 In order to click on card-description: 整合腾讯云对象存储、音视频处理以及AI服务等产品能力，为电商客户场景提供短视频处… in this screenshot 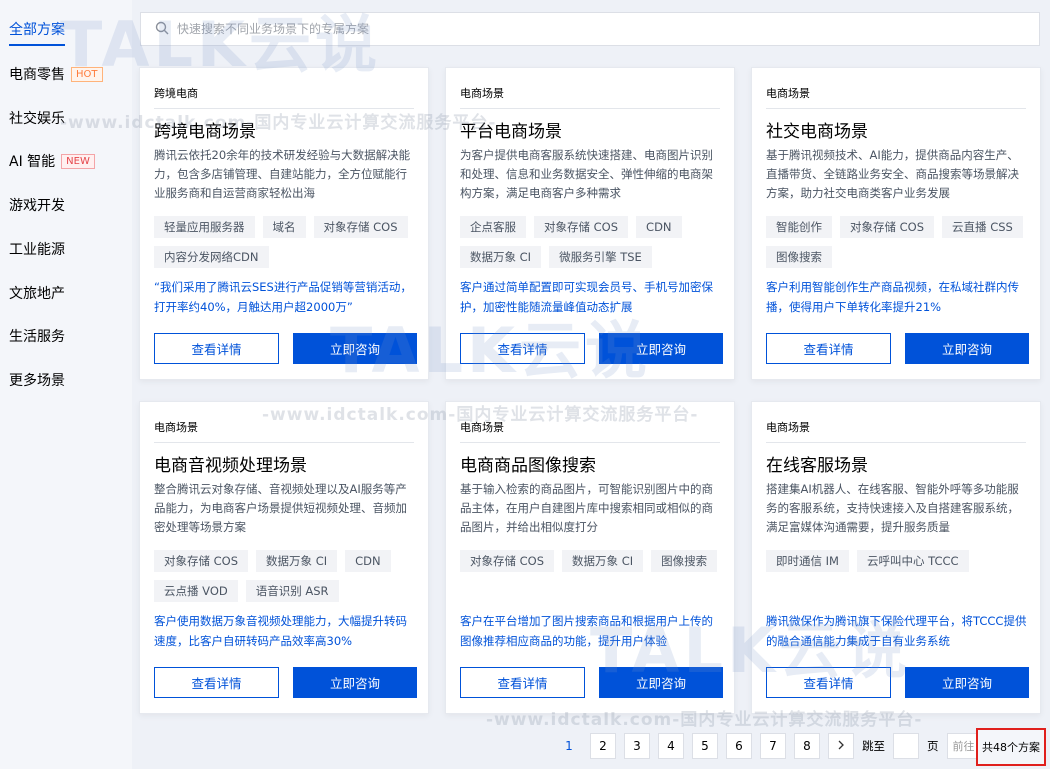, I will do `click(280, 508)`.